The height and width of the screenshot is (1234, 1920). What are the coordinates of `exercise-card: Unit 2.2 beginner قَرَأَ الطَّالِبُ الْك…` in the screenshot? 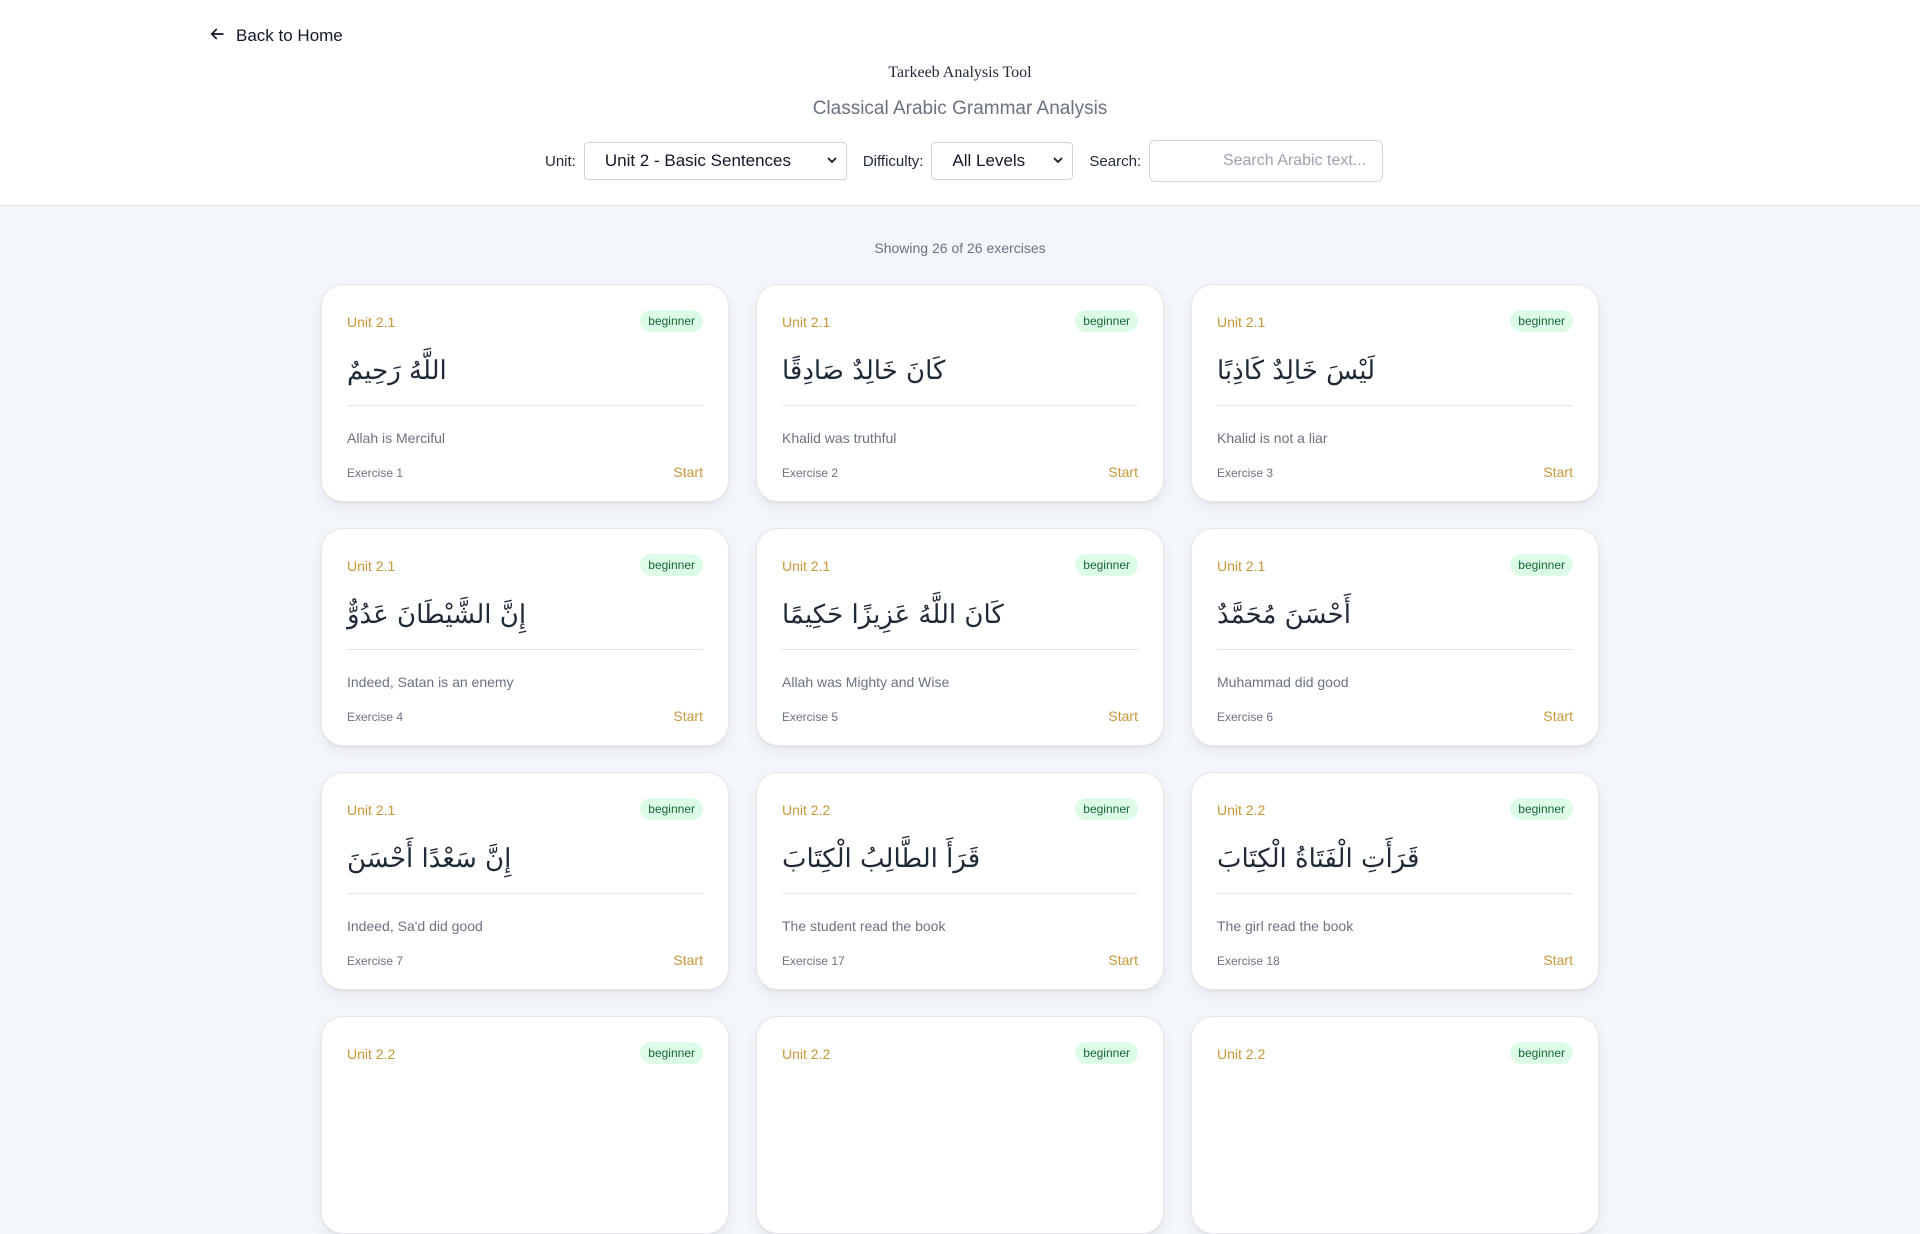 It's located at (960, 881).